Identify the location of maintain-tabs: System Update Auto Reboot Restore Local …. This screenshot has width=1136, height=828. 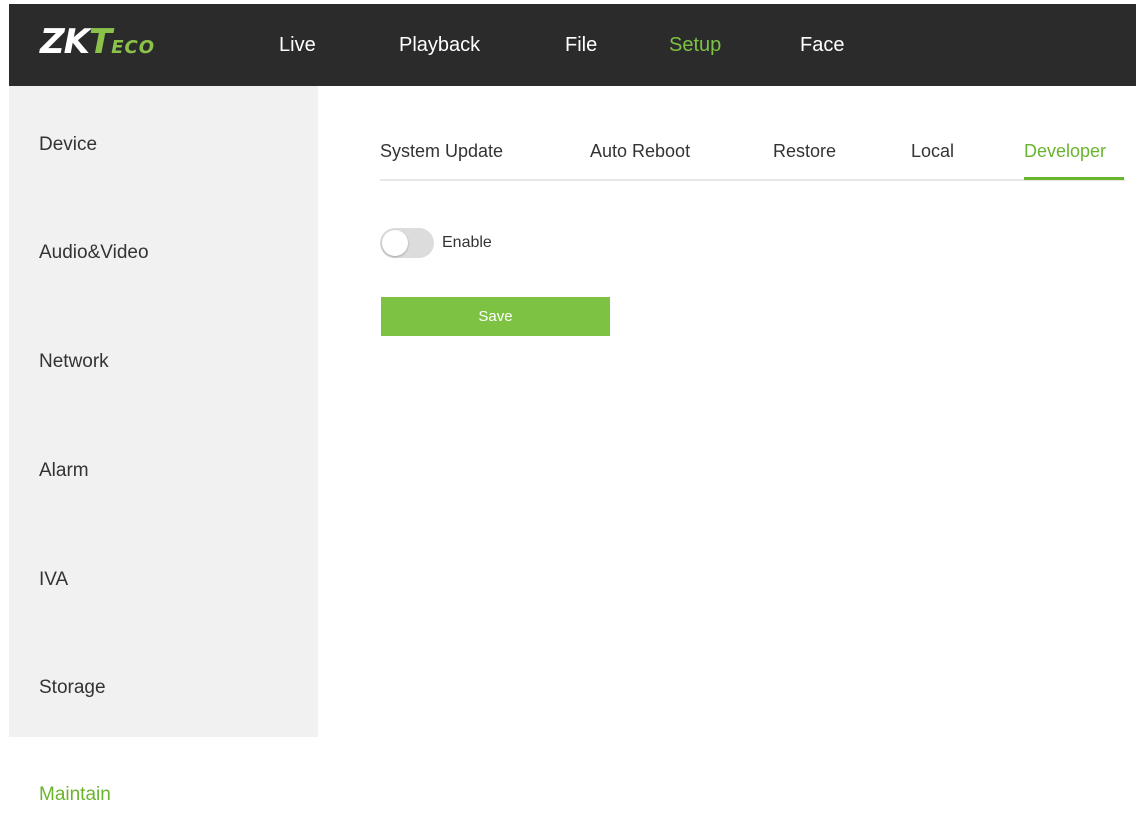
(752, 158).